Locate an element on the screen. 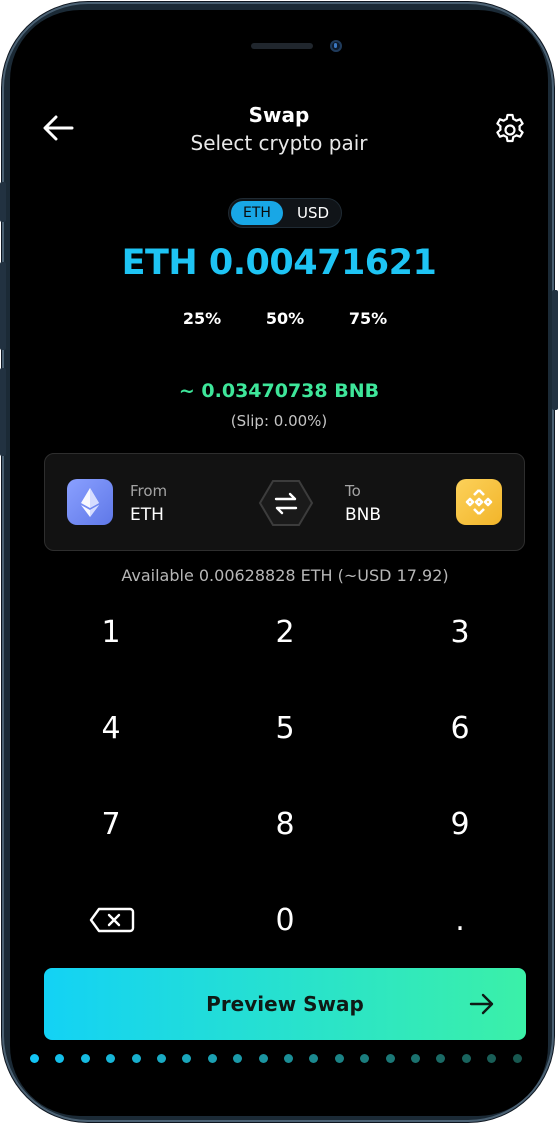 The image size is (558, 1126). phone-speaker is located at coordinates (282, 46).